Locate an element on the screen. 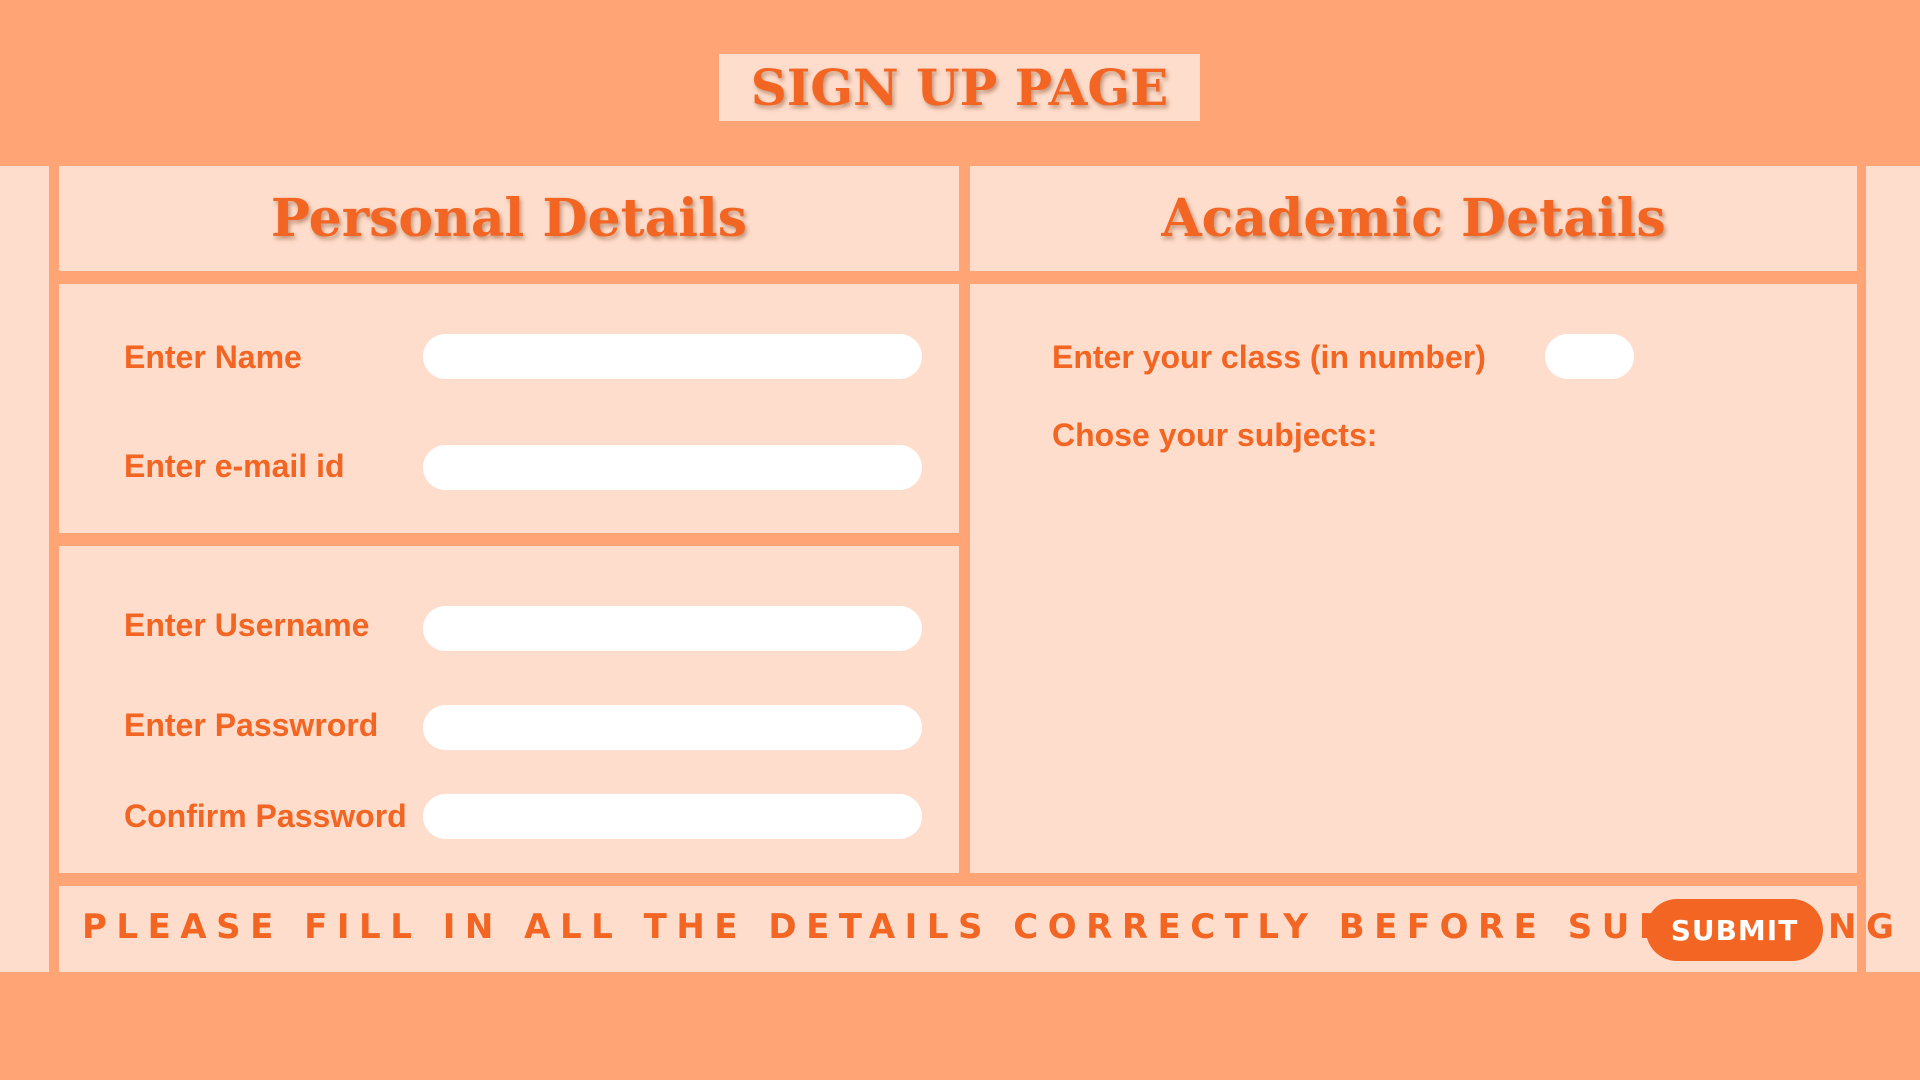 This screenshot has height=1080, width=1920. email-input is located at coordinates (672, 467).